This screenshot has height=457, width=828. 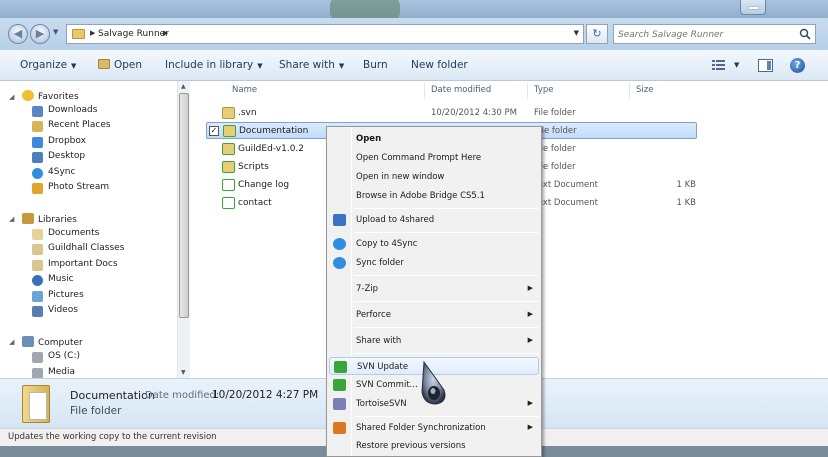 I want to click on nav-item-label: Music, so click(x=61, y=279).